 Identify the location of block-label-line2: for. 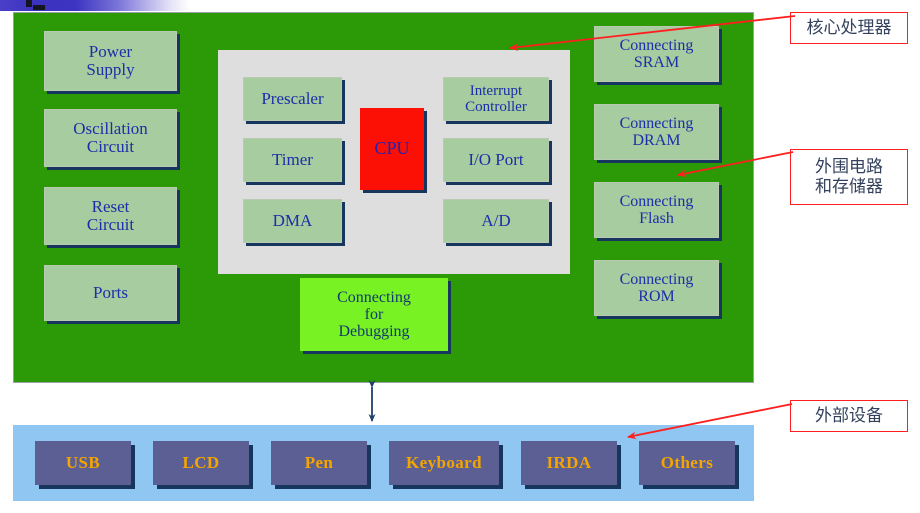
(374, 314).